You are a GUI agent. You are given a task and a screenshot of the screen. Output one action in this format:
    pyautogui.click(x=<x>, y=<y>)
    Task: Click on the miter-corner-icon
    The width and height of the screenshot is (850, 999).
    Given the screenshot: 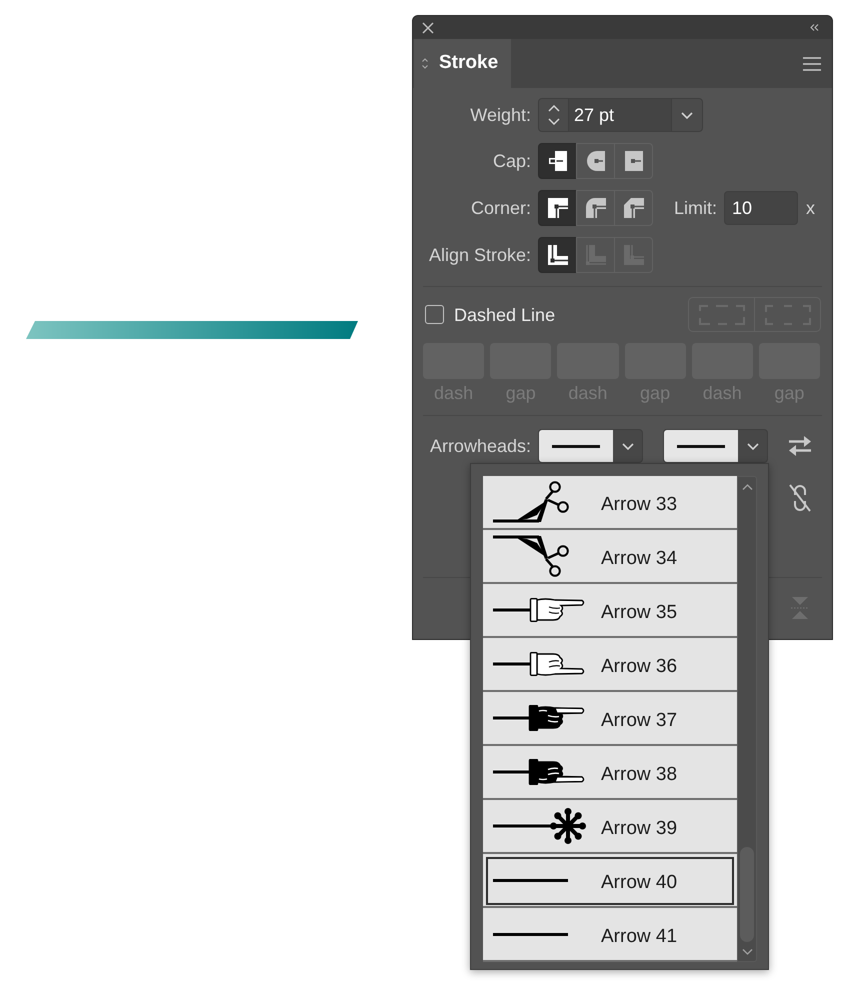 What is the action you would take?
    pyautogui.click(x=558, y=208)
    